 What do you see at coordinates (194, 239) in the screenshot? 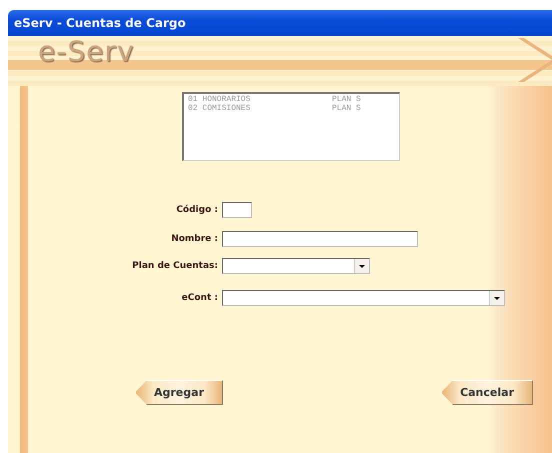
I see `field-label: Nombre :` at bounding box center [194, 239].